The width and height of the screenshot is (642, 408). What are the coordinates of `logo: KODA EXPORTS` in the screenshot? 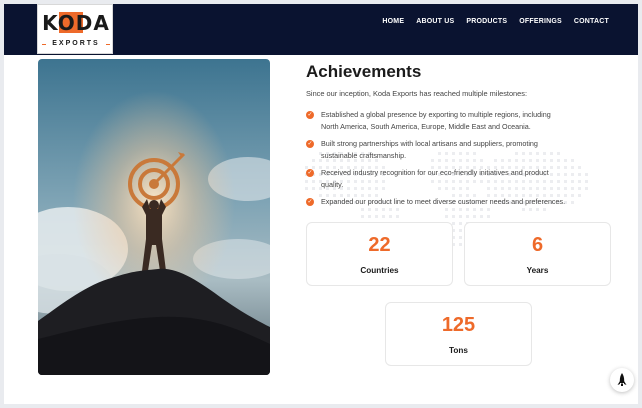 It's located at (75, 29).